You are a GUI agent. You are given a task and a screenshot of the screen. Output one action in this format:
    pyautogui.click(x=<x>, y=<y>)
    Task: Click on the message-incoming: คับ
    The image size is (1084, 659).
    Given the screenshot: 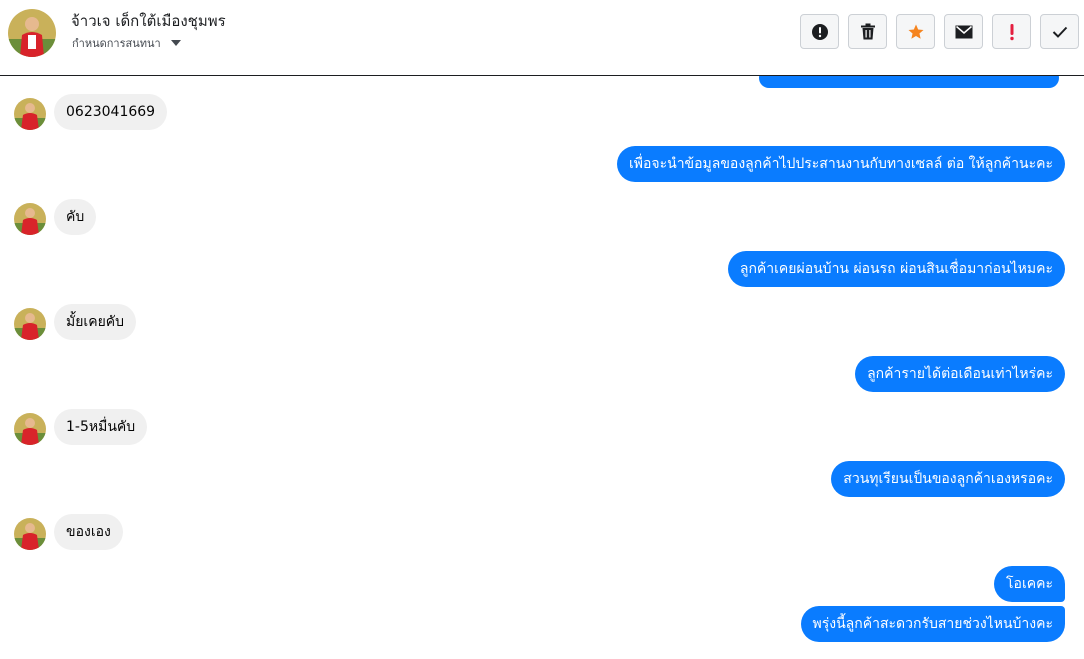 What is the action you would take?
    pyautogui.click(x=75, y=217)
    